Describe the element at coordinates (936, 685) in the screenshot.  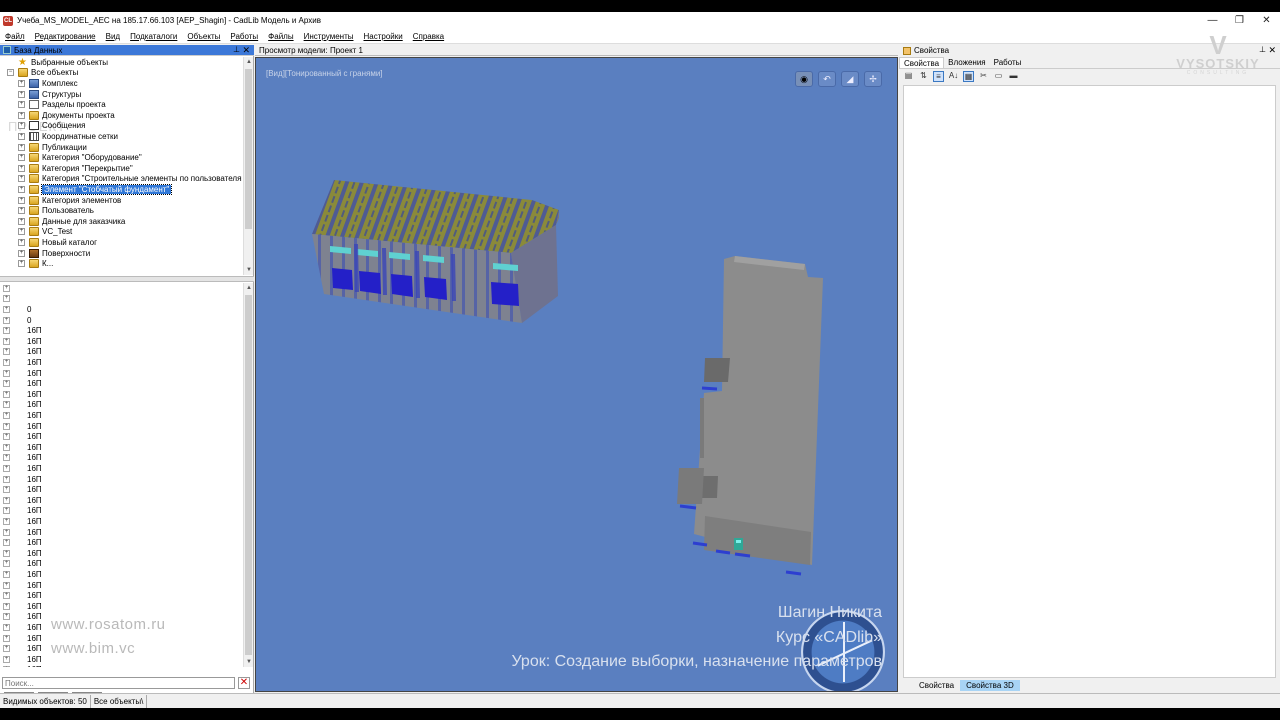
I see `tab-properties-bottom: Свойства` at that location.